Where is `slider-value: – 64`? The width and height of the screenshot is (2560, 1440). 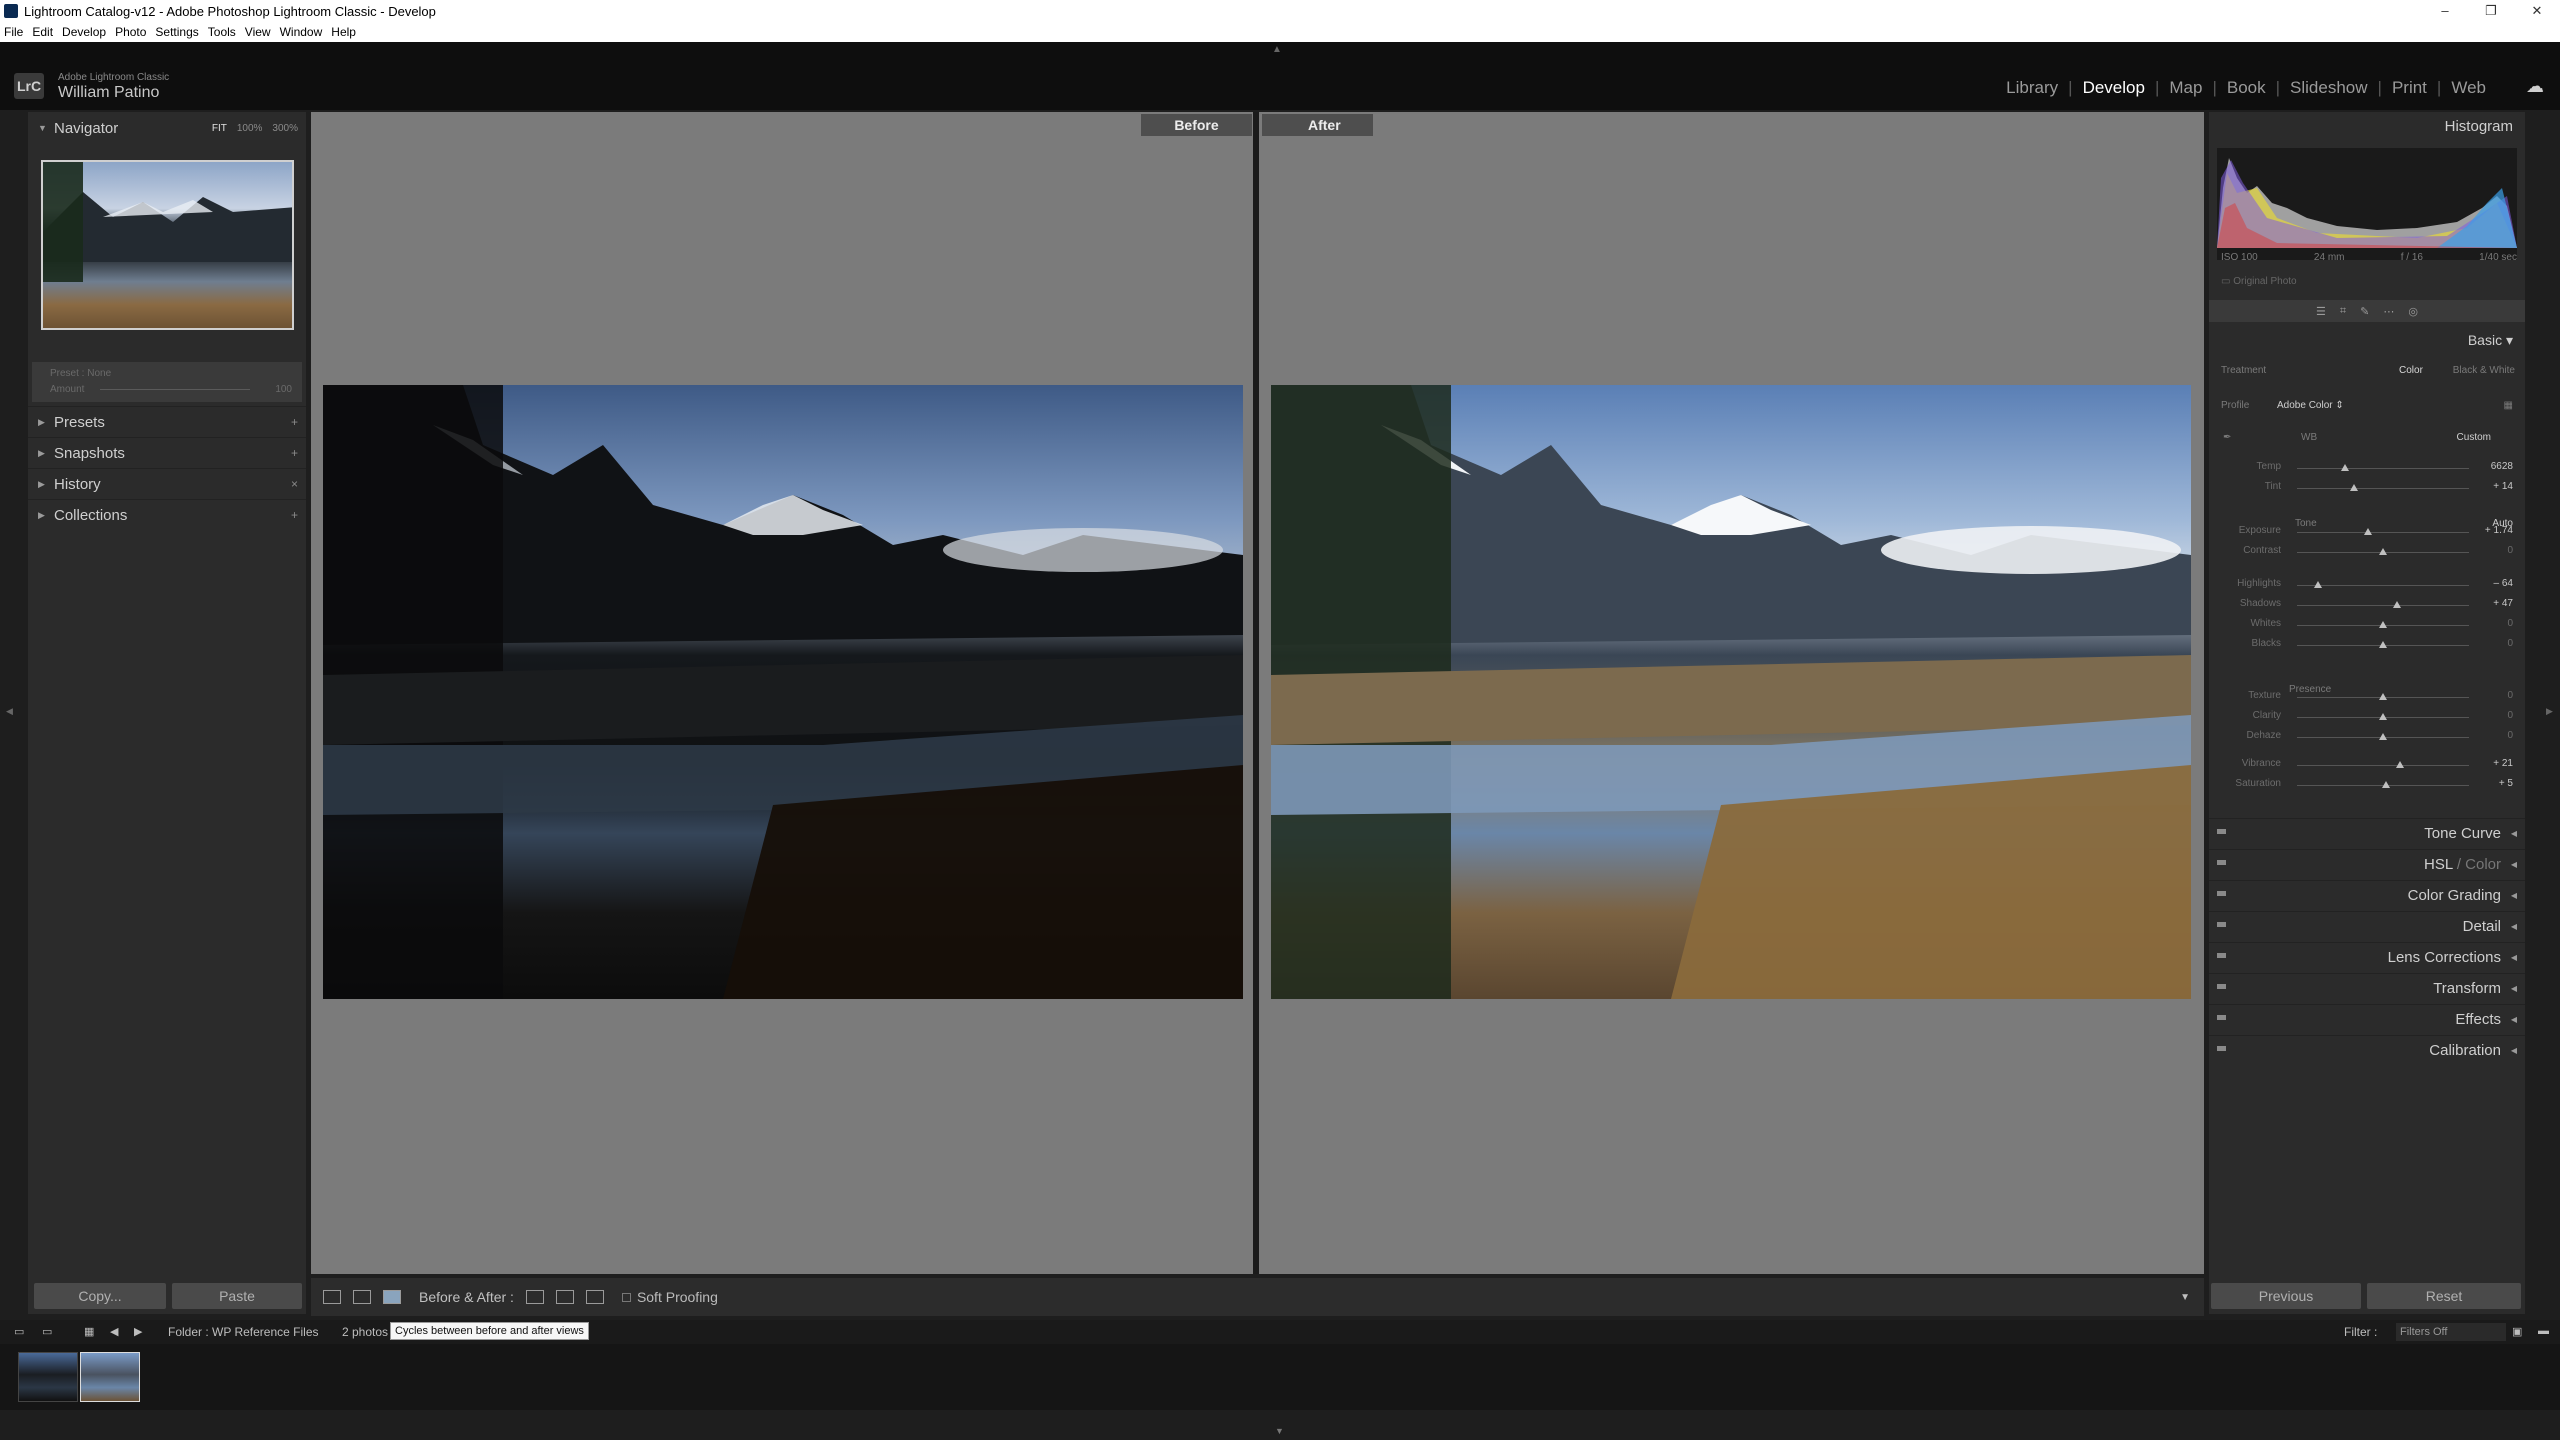 slider-value: – 64 is located at coordinates (2503, 583).